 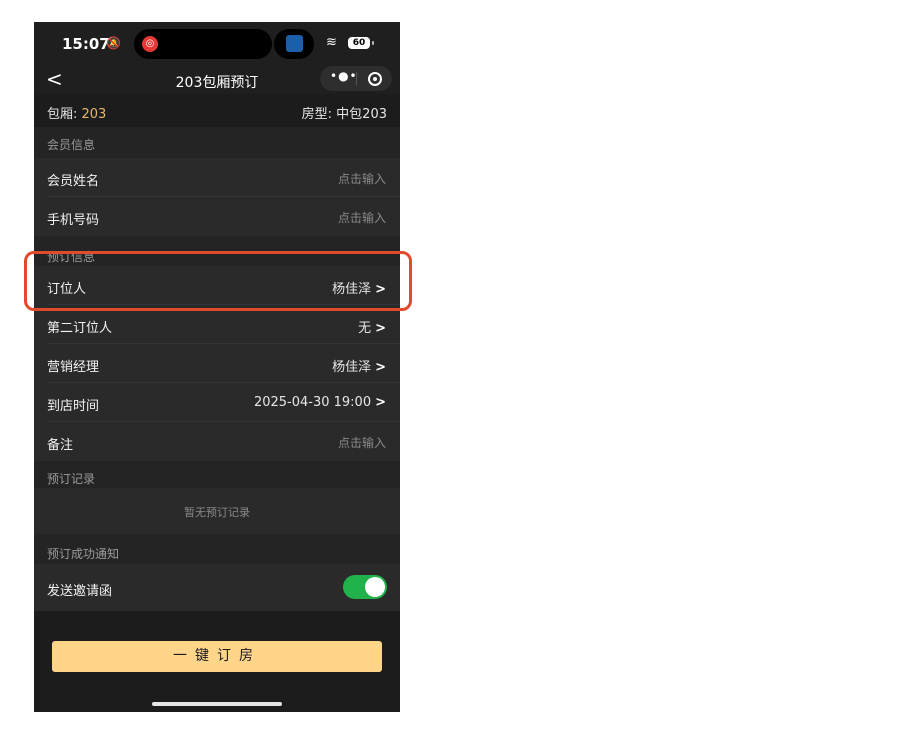 I want to click on status-bar: 15:07 🔕 ◎ ≋ 60, so click(x=217, y=44).